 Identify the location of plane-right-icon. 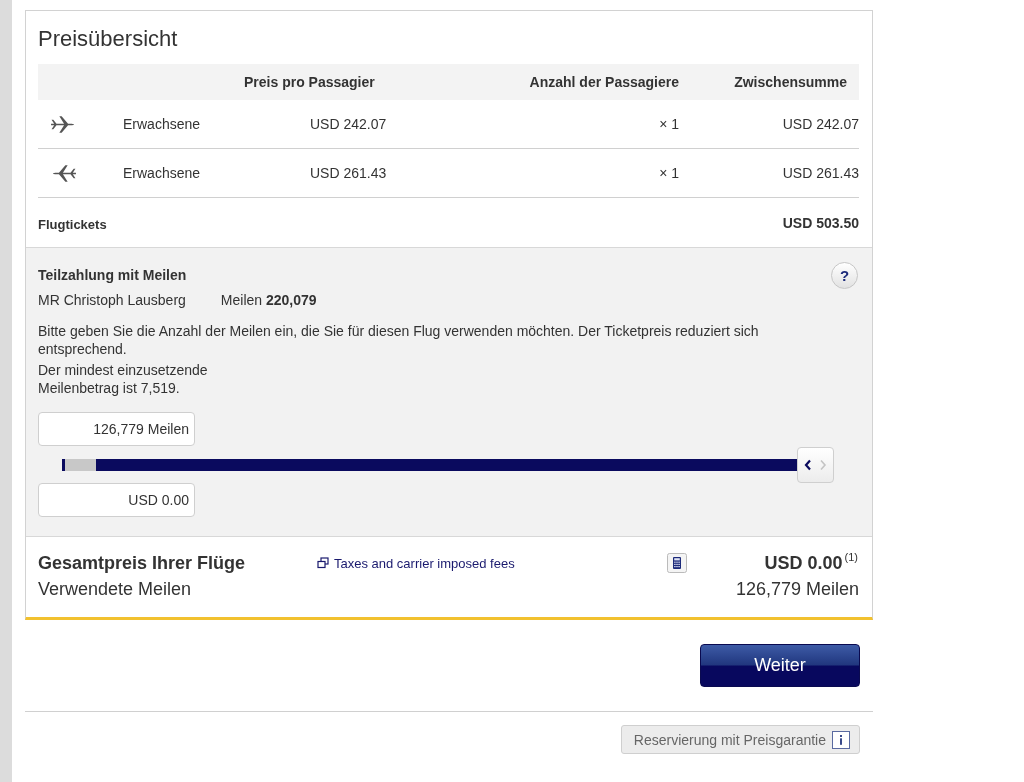
(63, 124).